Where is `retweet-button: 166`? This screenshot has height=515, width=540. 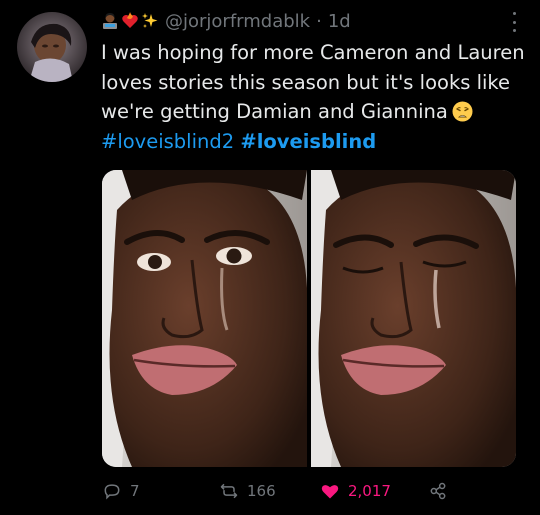 retweet-button: 166 is located at coordinates (247, 491).